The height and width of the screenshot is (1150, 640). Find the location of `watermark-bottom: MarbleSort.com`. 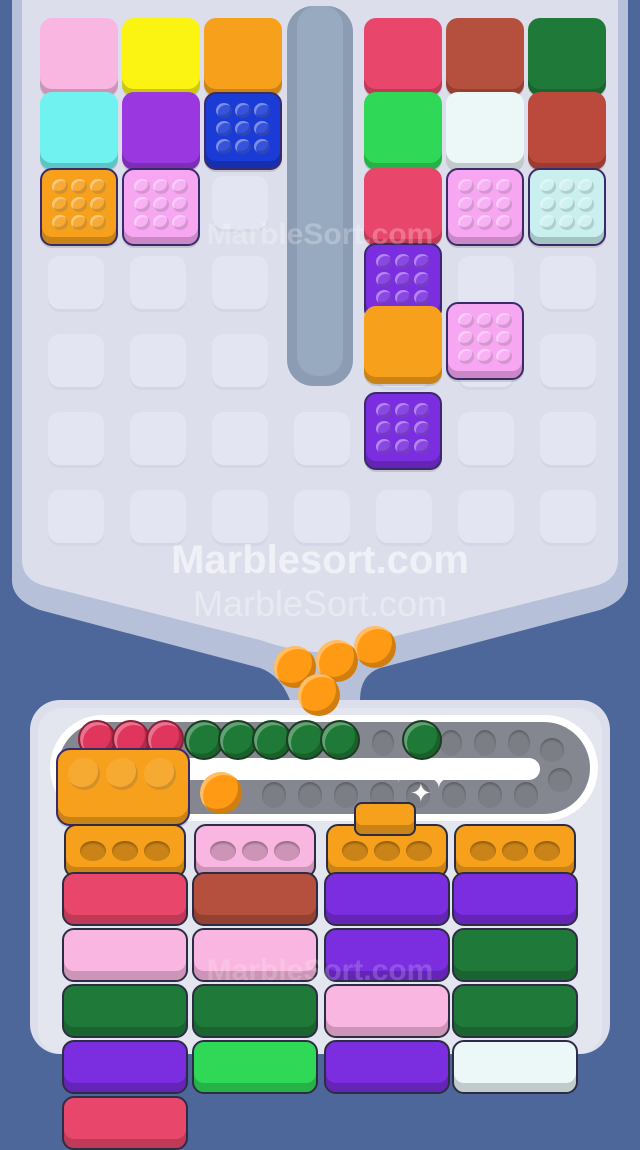

watermark-bottom: MarbleSort.com is located at coordinates (320, 970).